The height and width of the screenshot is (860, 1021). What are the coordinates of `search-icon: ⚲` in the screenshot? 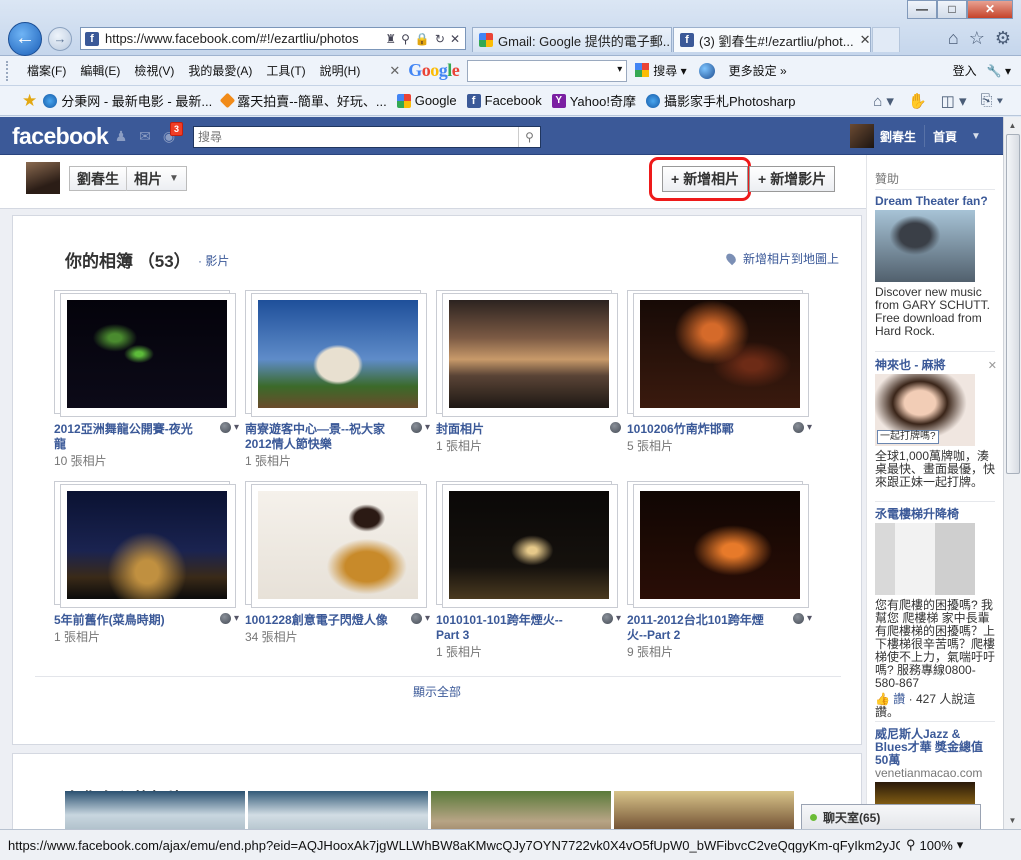 It's located at (405, 39).